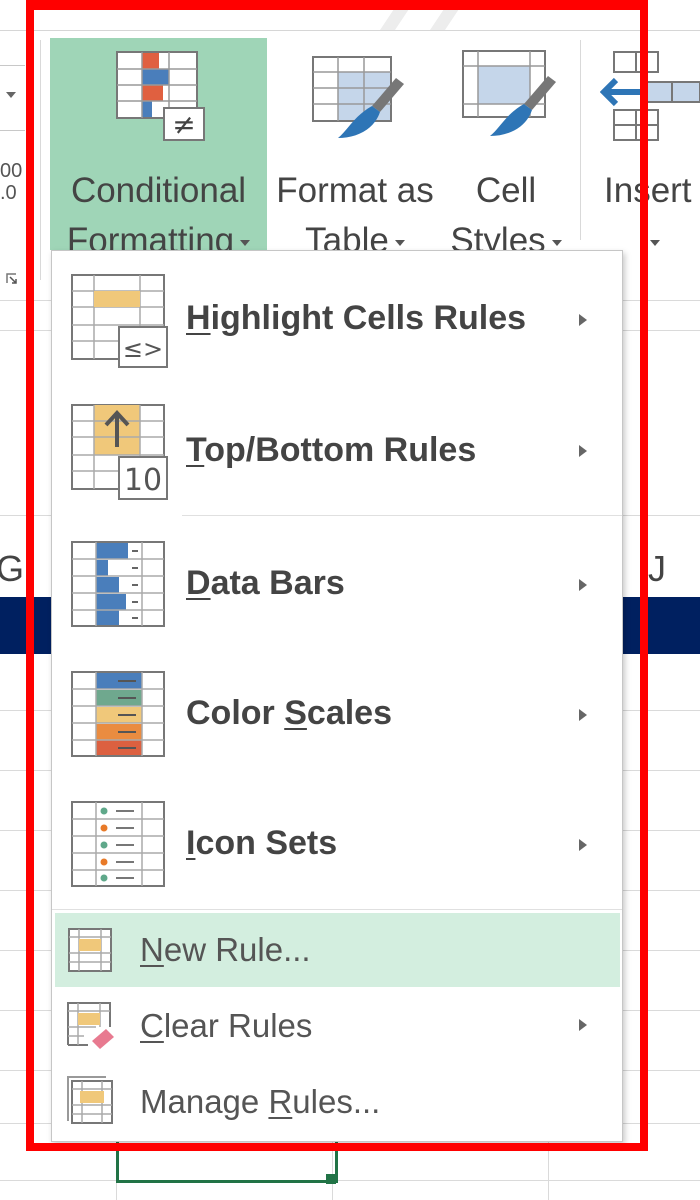 The width and height of the screenshot is (700, 1200). I want to click on fill-handle, so click(331, 1179).